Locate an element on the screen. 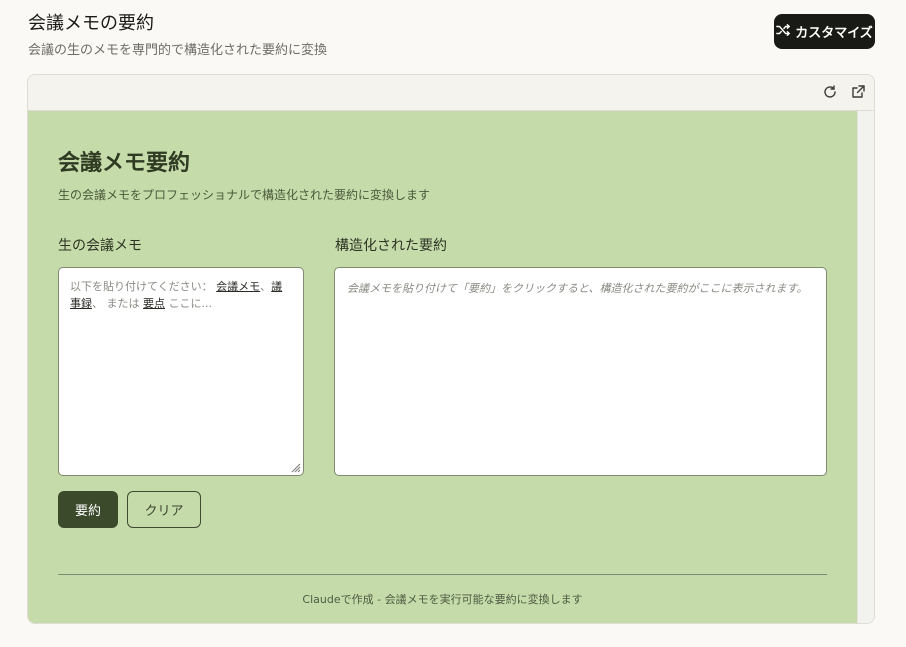 This screenshot has width=906, height=647. app-title: 会議メモ要約 is located at coordinates (124, 163).